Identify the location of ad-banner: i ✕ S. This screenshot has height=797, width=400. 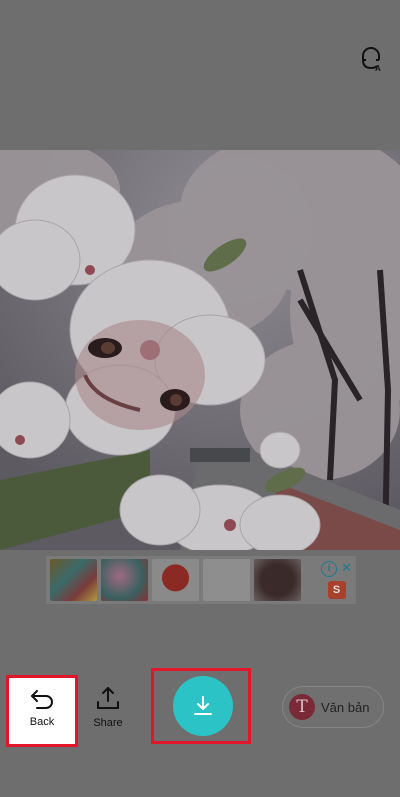
(201, 580).